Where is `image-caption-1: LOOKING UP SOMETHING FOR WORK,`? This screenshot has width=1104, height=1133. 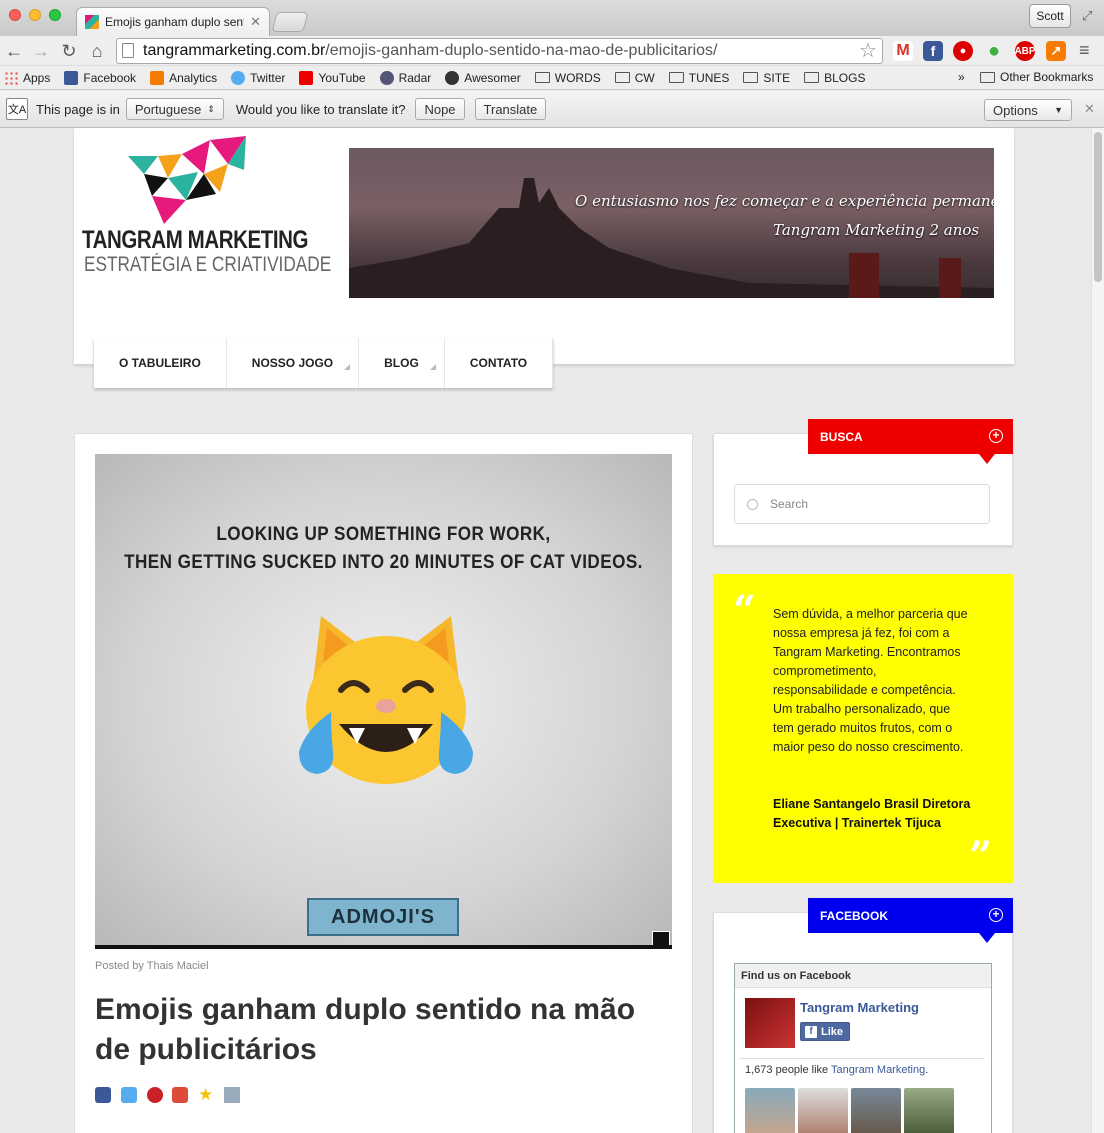
image-caption-1: LOOKING UP SOMETHING FOR WORK, is located at coordinates (383, 534).